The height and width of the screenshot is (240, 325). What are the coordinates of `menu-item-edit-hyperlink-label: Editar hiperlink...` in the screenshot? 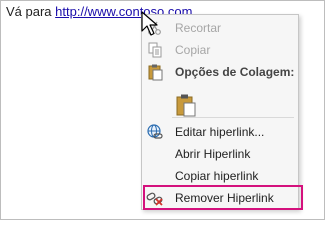 It's located at (220, 132).